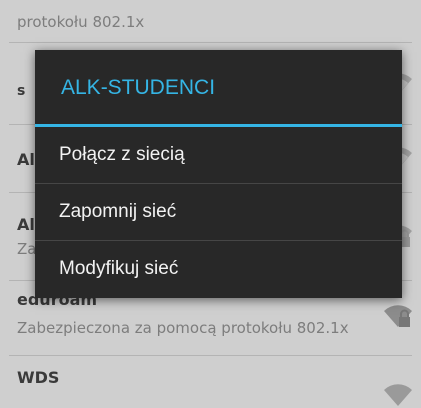 This screenshot has width=421, height=408. Describe the element at coordinates (398, 395) in the screenshot. I see `wifi-icon` at that location.